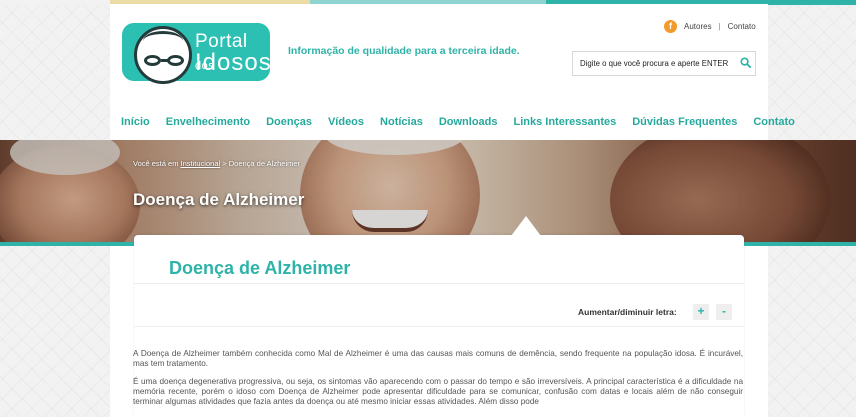 This screenshot has width=856, height=417. Describe the element at coordinates (698, 26) in the screenshot. I see `authors-link: Autores` at that location.